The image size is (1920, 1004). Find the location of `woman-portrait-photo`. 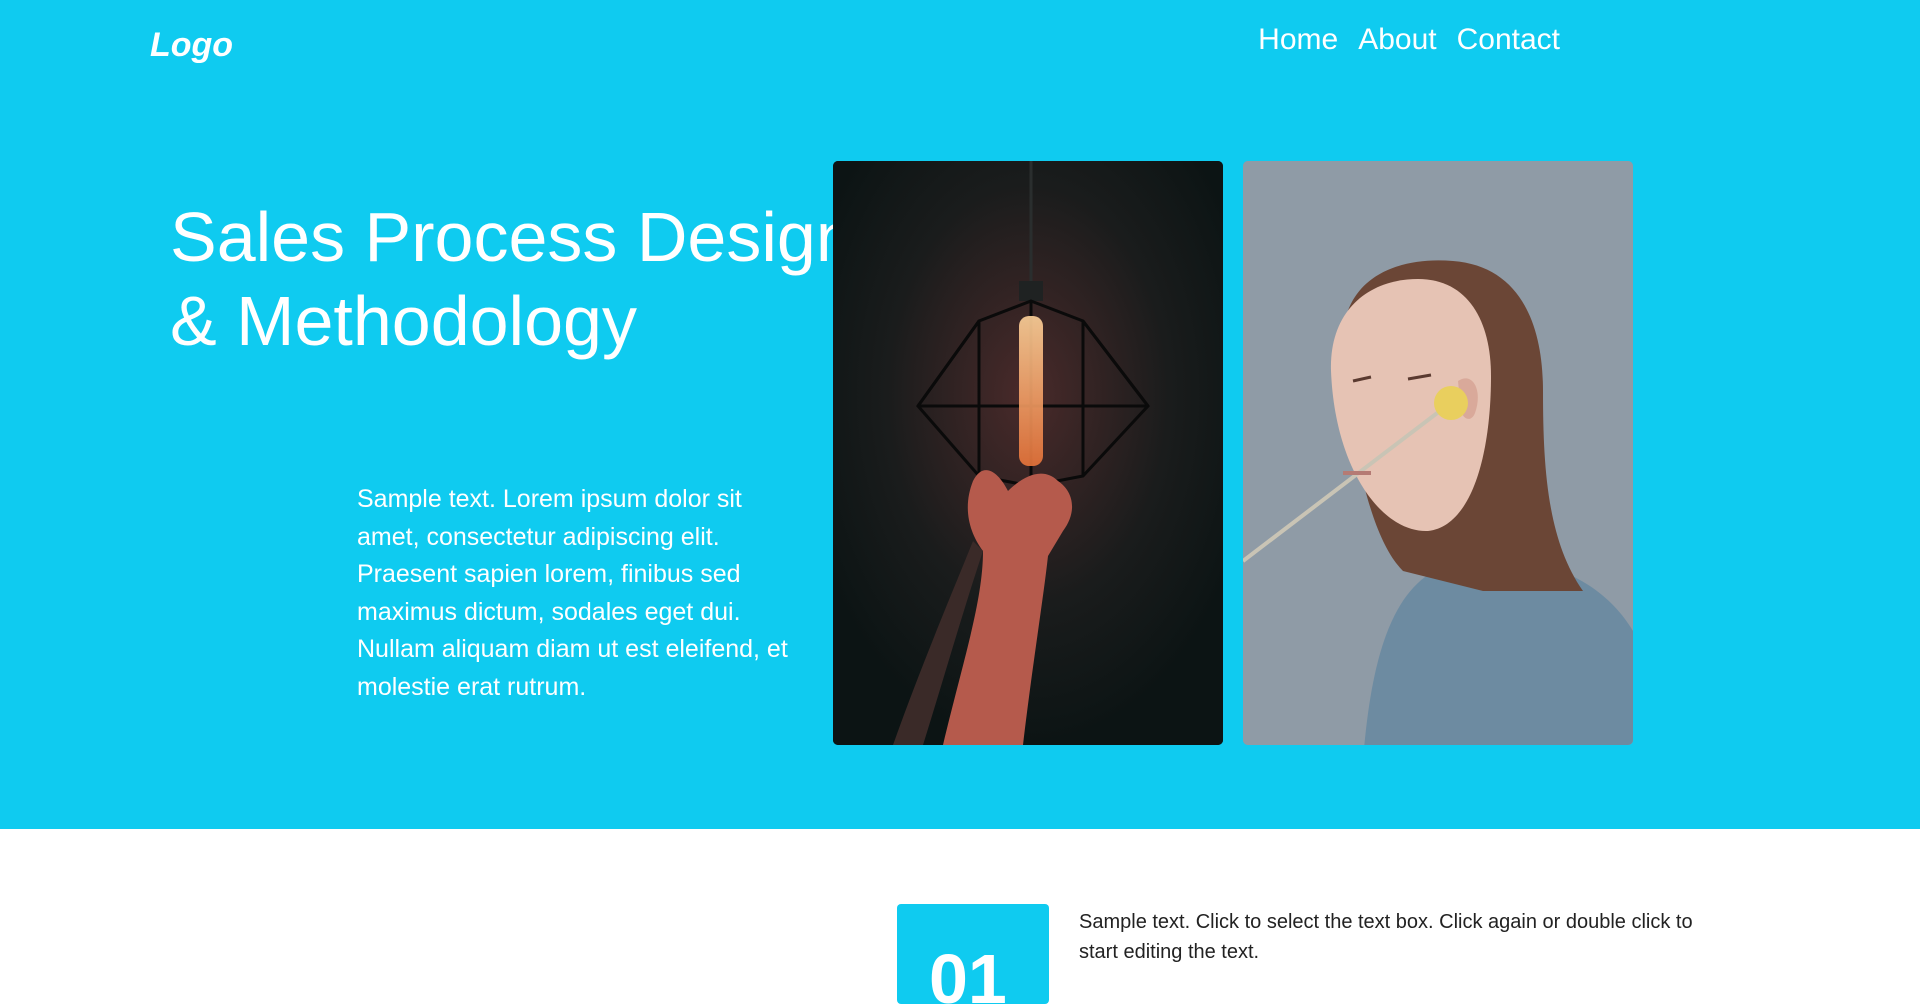

woman-portrait-photo is located at coordinates (1438, 453).